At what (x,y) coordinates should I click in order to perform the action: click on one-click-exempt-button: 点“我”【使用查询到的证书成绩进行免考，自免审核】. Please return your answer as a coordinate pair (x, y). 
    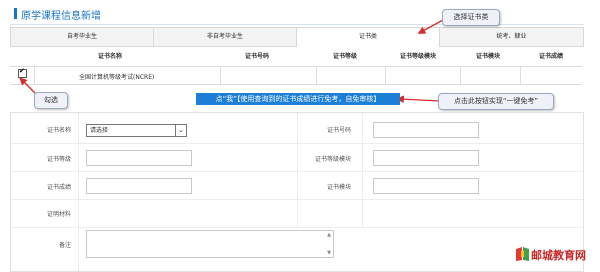
    Looking at the image, I should click on (298, 99).